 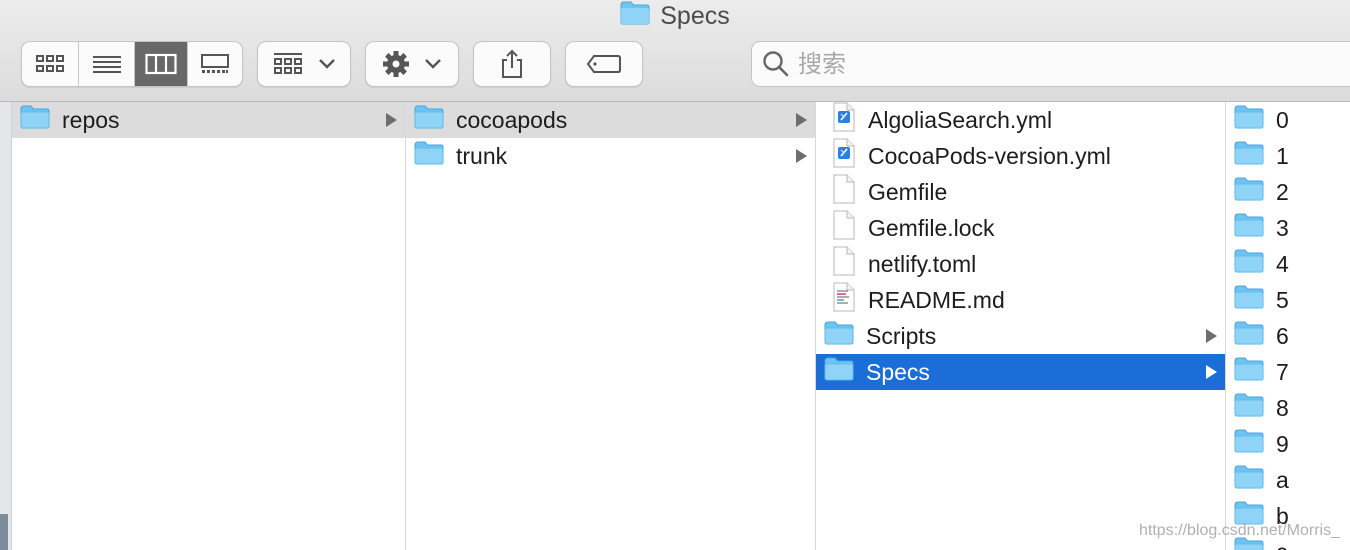 What do you see at coordinates (412, 64) in the screenshot?
I see `action-button` at bounding box center [412, 64].